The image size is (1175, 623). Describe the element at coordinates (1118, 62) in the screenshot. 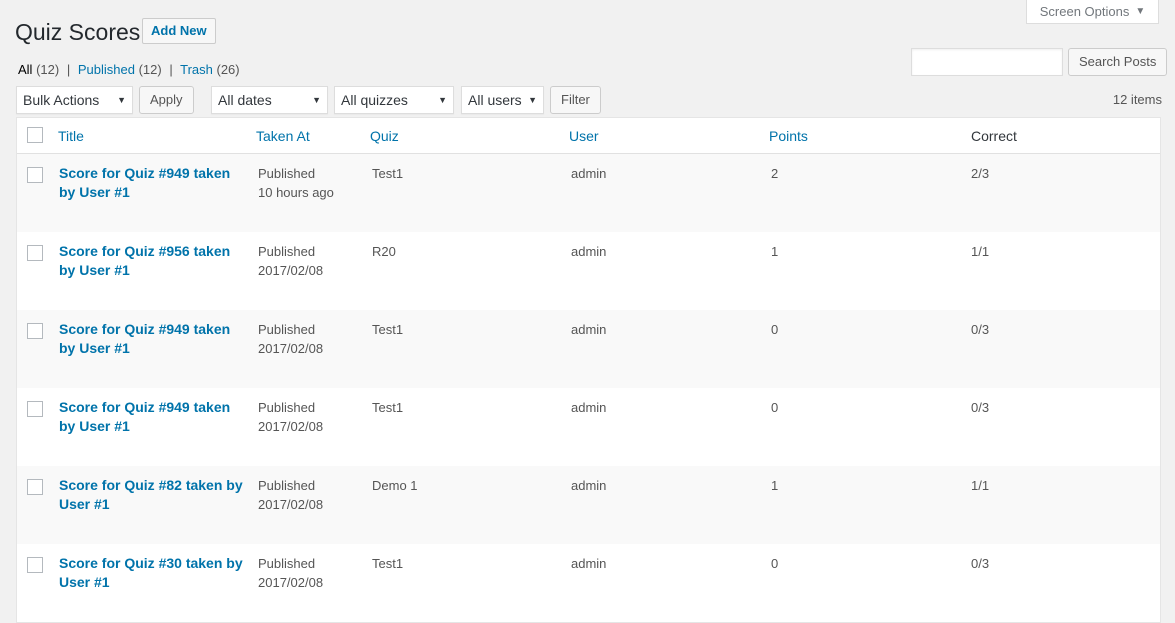

I see `search-posts-button: Search Posts` at that location.